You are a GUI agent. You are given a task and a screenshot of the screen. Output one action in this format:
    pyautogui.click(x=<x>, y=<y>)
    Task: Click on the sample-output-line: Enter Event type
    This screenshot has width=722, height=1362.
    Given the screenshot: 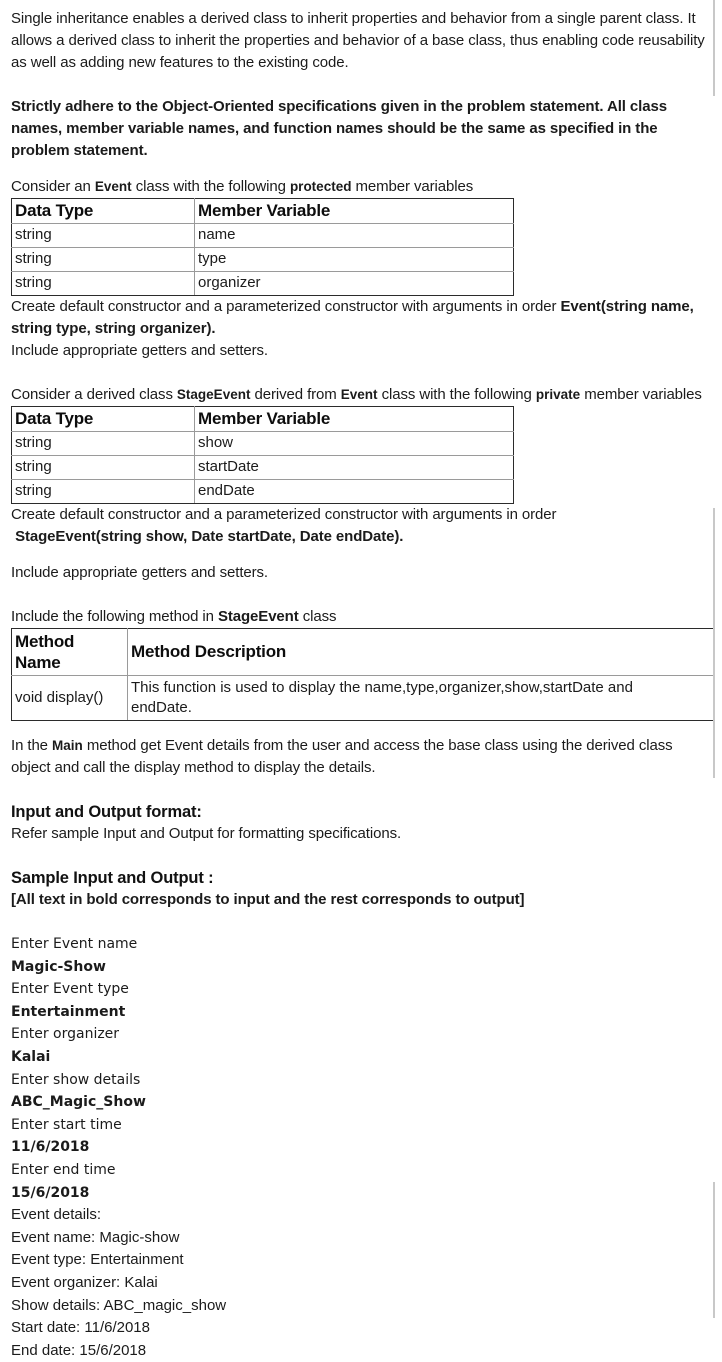 What is the action you would take?
    pyautogui.click(x=70, y=989)
    